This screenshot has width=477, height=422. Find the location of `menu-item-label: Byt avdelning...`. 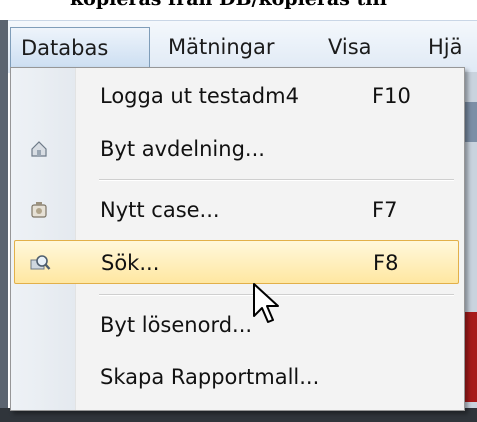

menu-item-label: Byt avdelning... is located at coordinates (182, 149).